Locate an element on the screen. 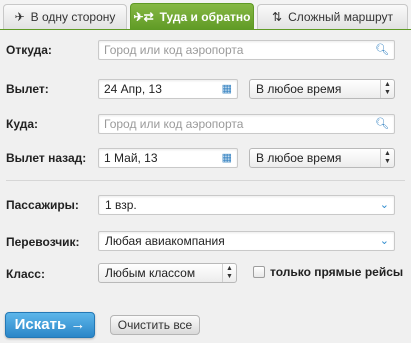 Image resolution: width=411 pixels, height=343 pixels. tab-one-way: ✈ В одну сторону is located at coordinates (65, 16).